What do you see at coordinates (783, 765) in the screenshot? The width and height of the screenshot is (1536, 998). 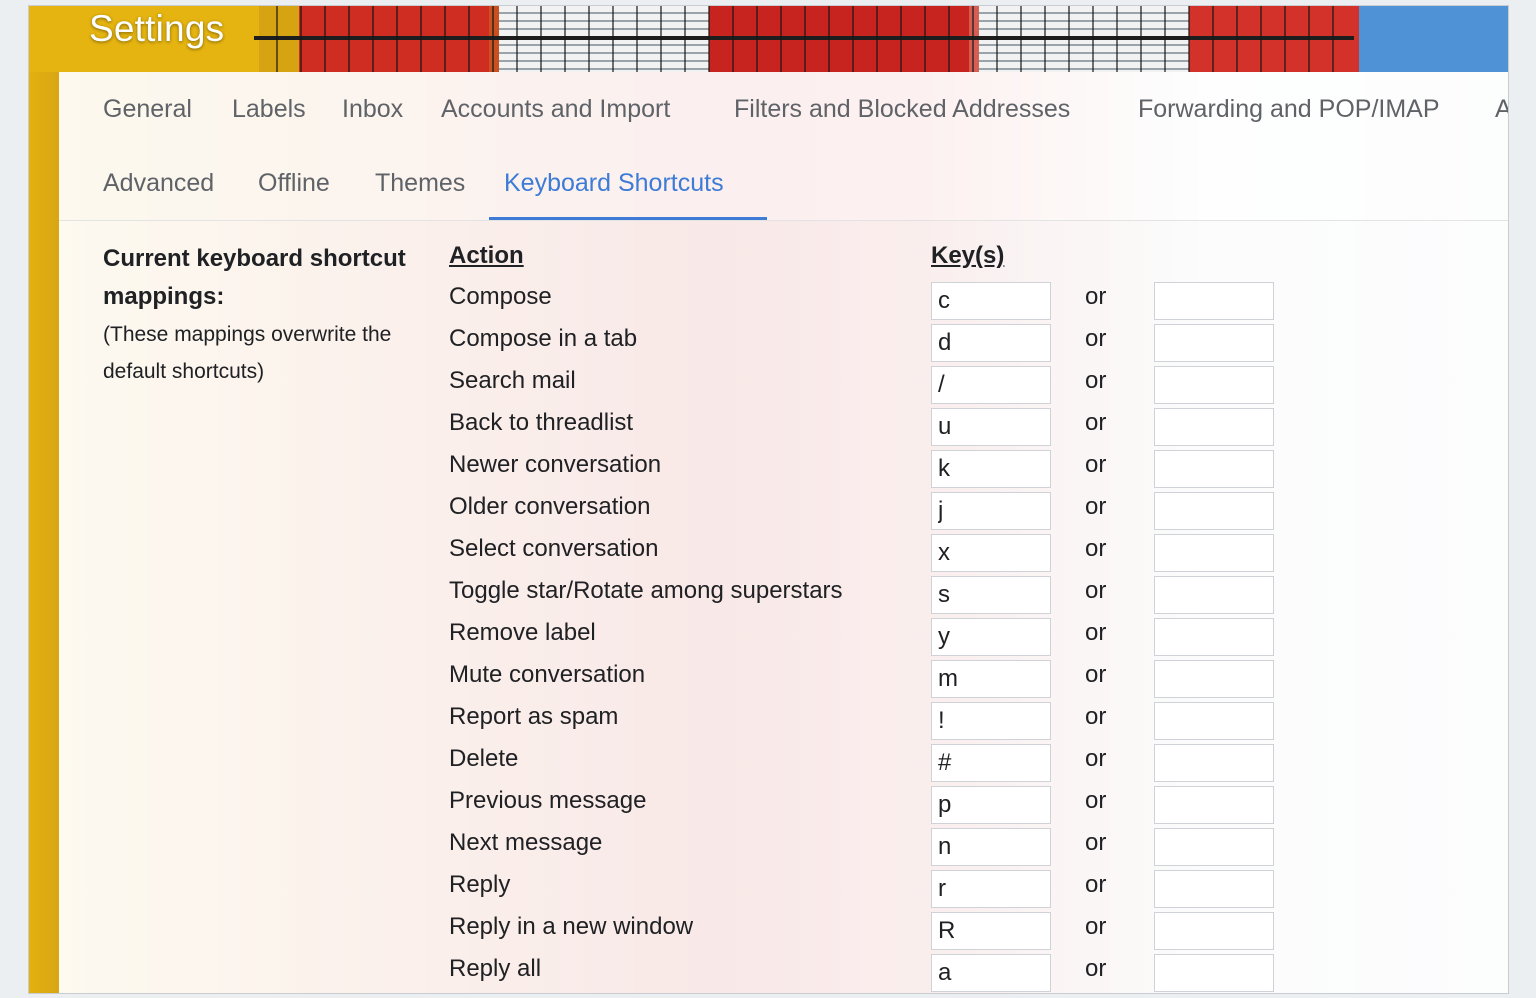 I see `shortcut-row: Delete or` at bounding box center [783, 765].